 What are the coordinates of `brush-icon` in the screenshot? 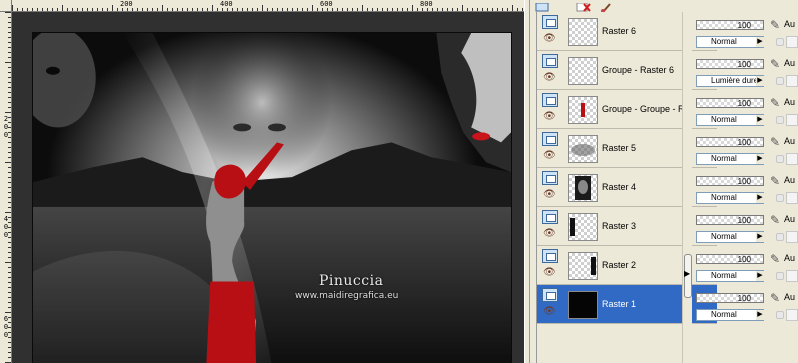 It's located at (608, 6).